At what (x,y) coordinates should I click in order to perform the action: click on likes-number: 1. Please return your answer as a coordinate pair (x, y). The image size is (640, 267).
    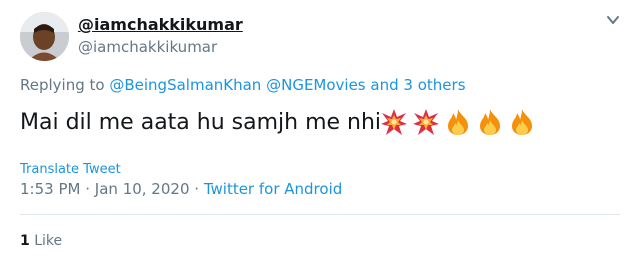
    Looking at the image, I should click on (25, 241).